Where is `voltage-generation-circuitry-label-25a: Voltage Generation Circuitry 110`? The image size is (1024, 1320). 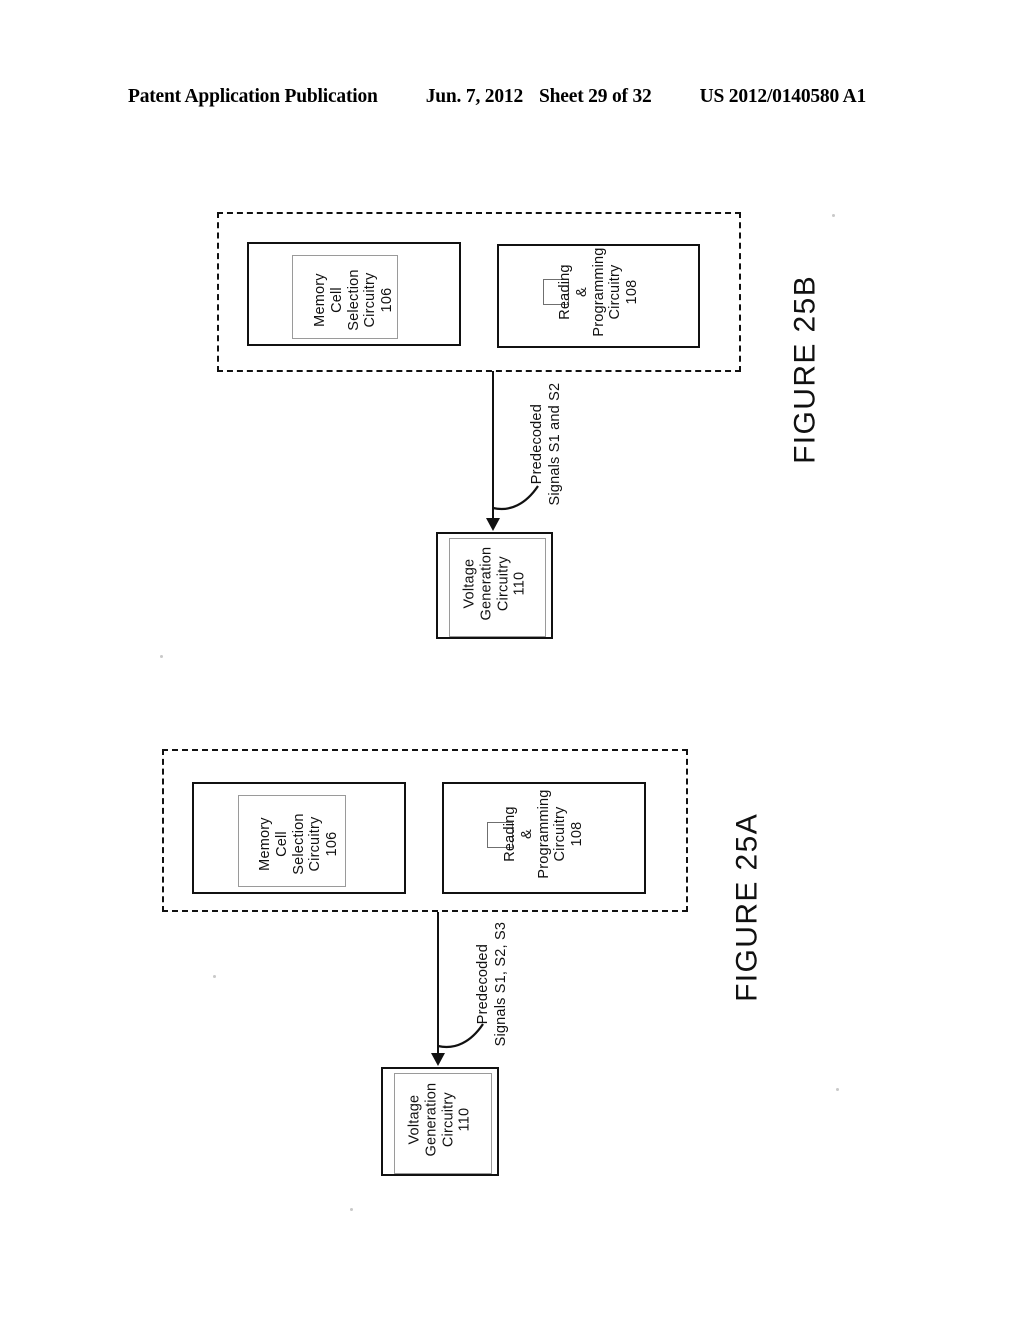
voltage-generation-circuitry-label-25a: Voltage Generation Circuitry 110 is located at coordinates (439, 1119).